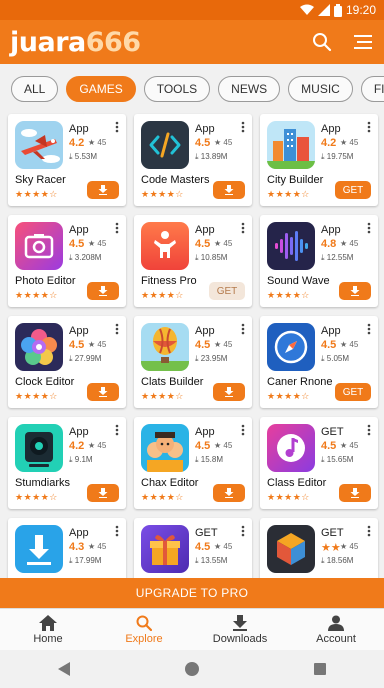 This screenshot has height=688, width=384. What do you see at coordinates (337, 156) in the screenshot?
I see `download-count: ⤓ 19.75M` at bounding box center [337, 156].